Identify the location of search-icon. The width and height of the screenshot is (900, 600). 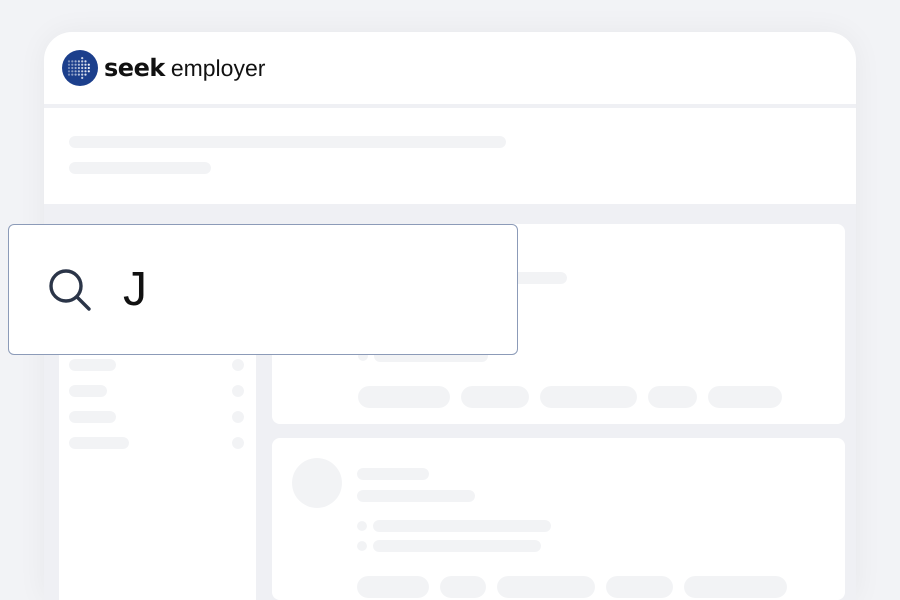
(70, 290).